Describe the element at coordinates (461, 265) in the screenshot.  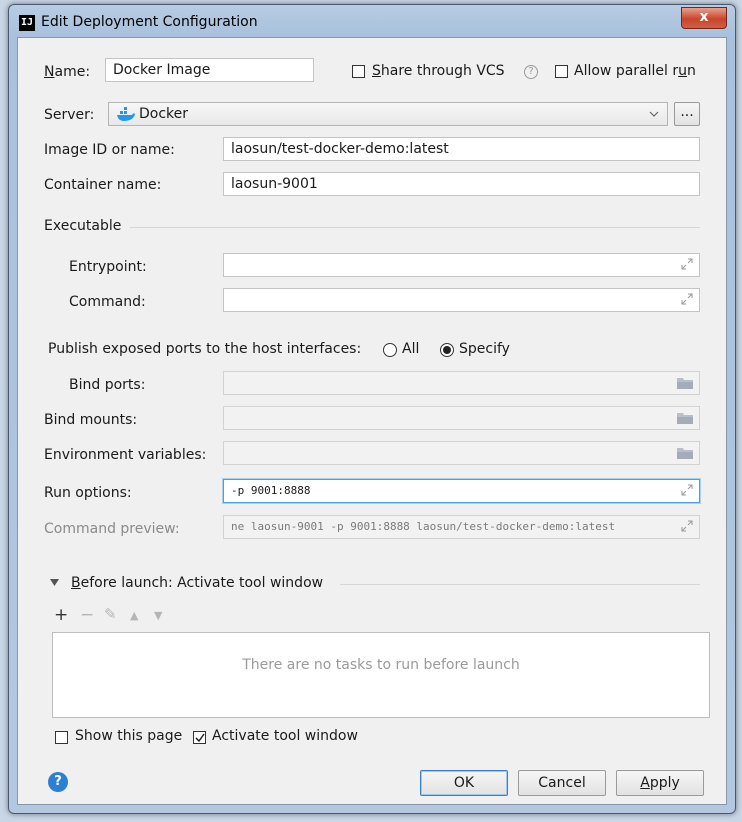
I see `entrypoint-input` at that location.